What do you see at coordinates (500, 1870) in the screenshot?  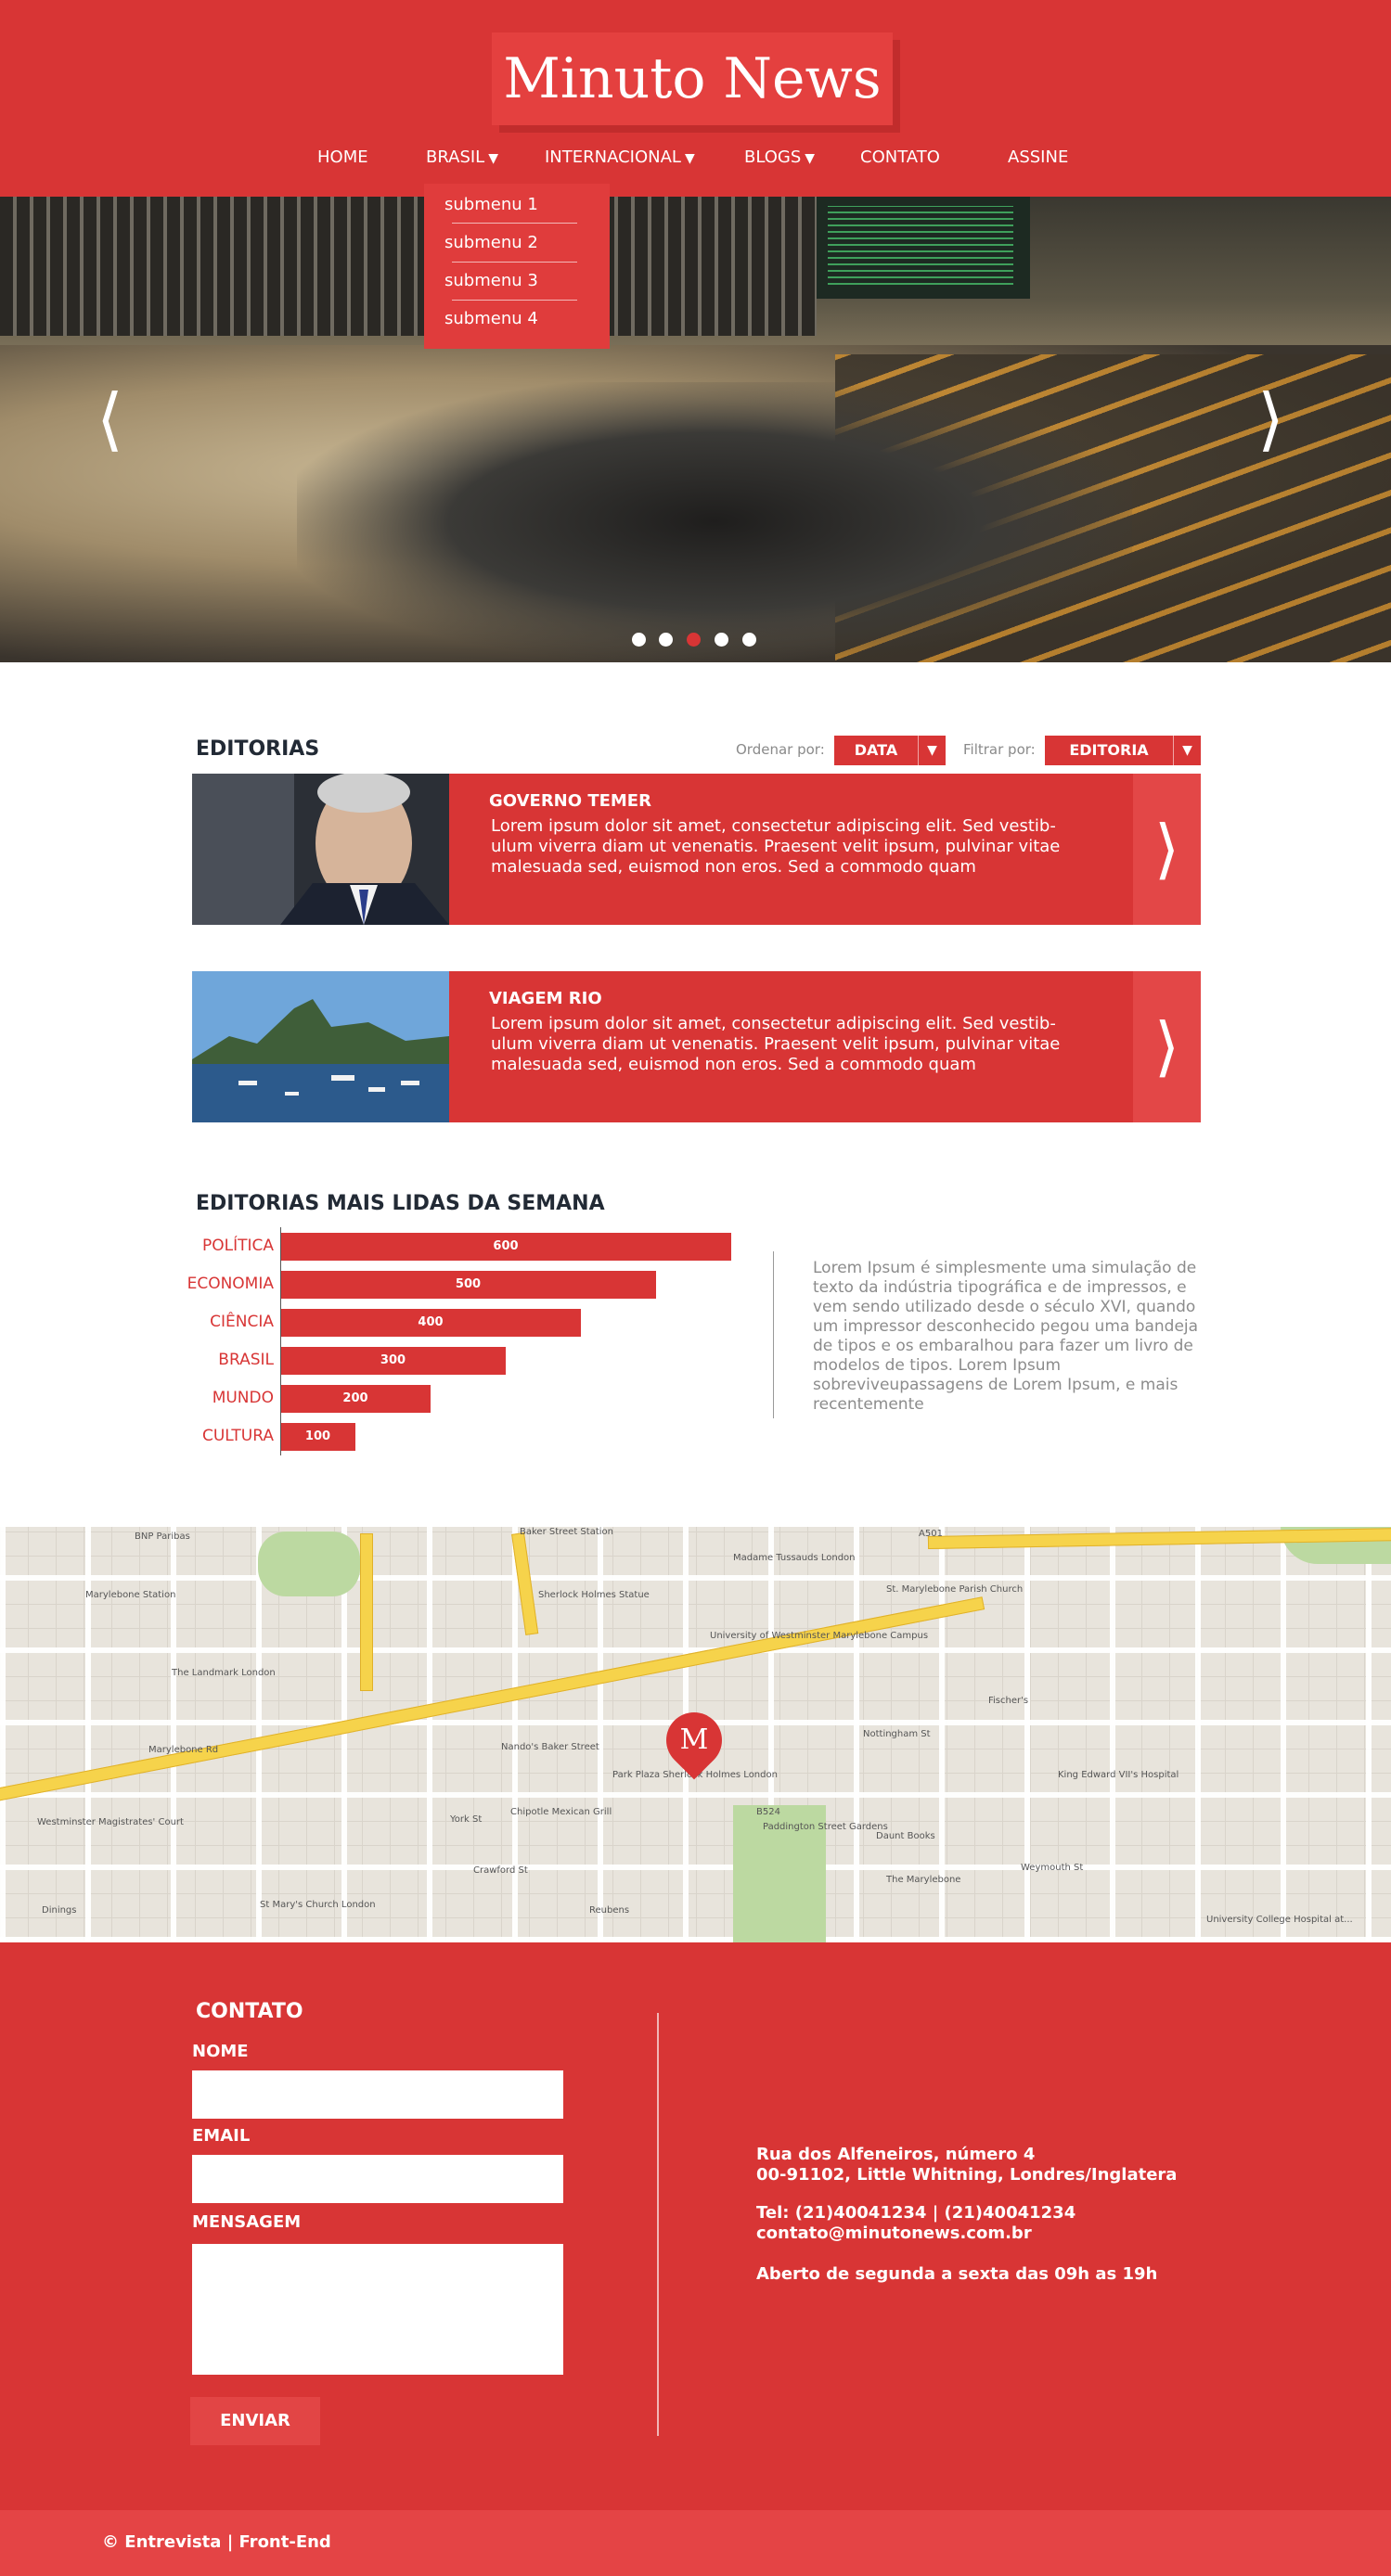 I see `map-label: Crawford St` at bounding box center [500, 1870].